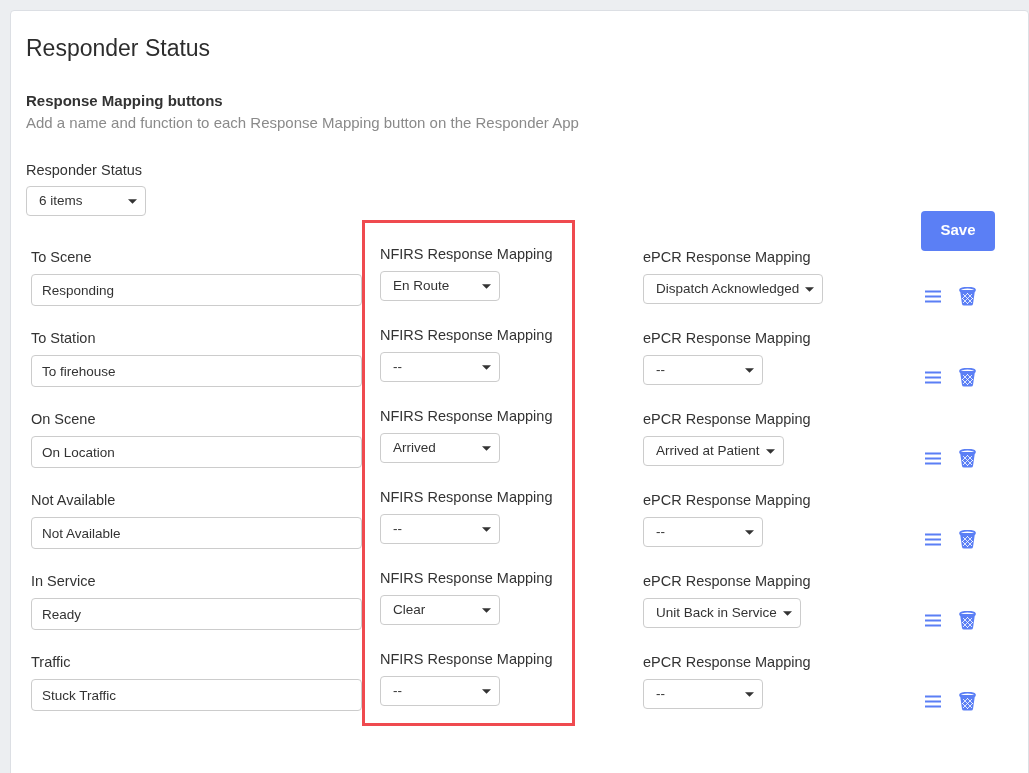 The width and height of the screenshot is (1029, 773). Describe the element at coordinates (125, 100) in the screenshot. I see `section-heading: Response Mapping buttons` at that location.